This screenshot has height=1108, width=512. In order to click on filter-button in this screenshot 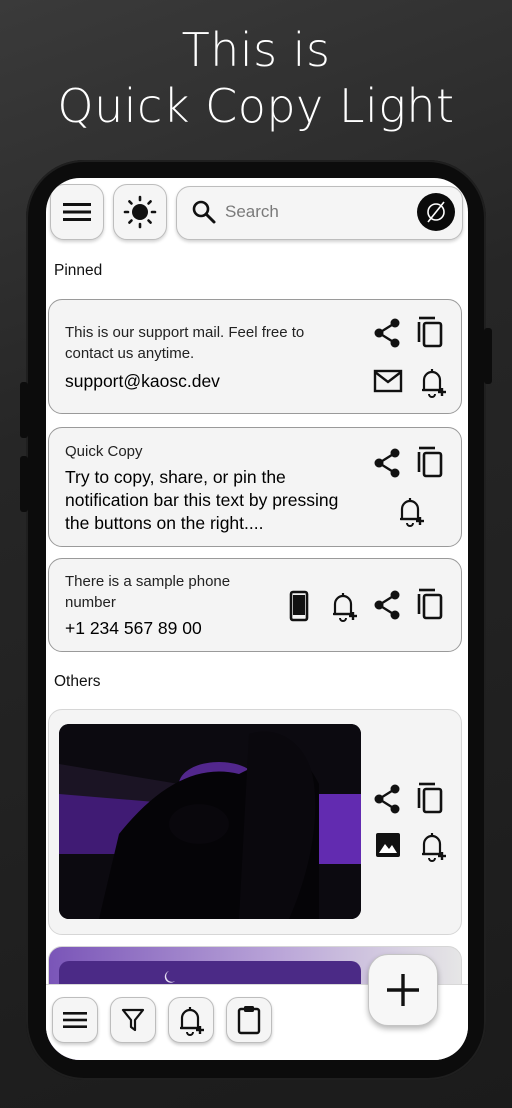, I will do `click(133, 1020)`.